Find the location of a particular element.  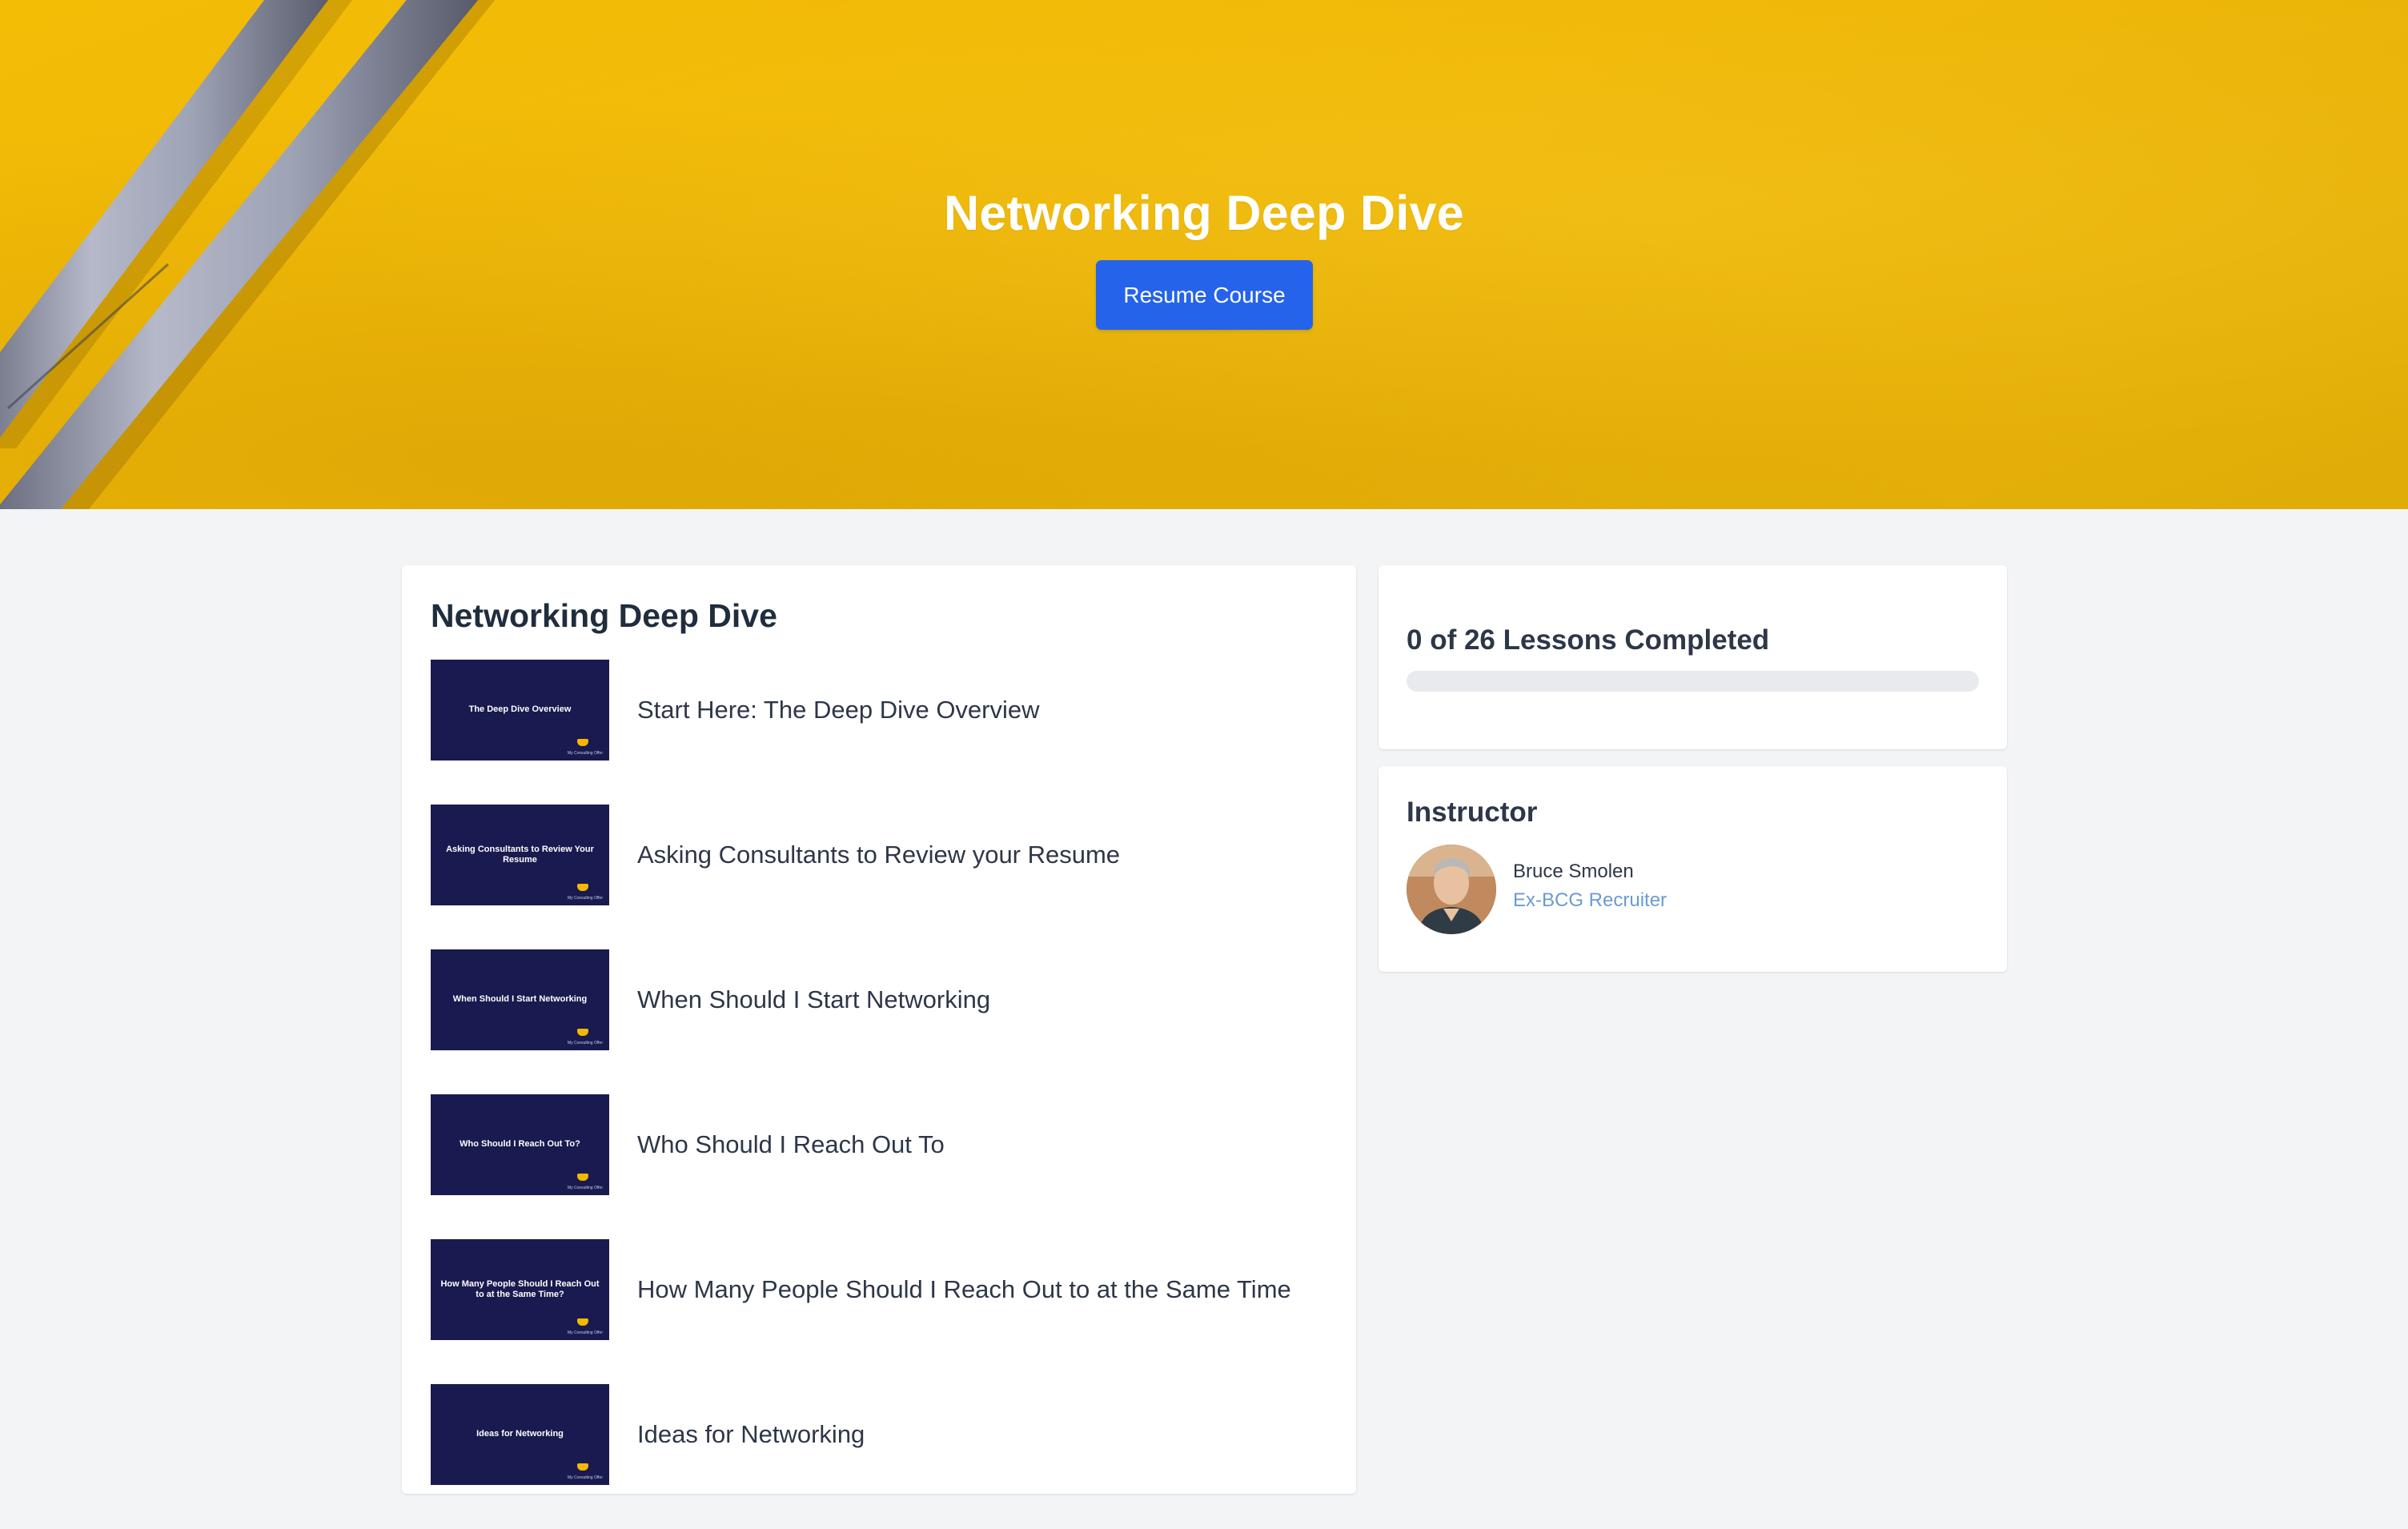

lesson-thumbnail: Ideas for Networking My Consulting Offer is located at coordinates (520, 1434).